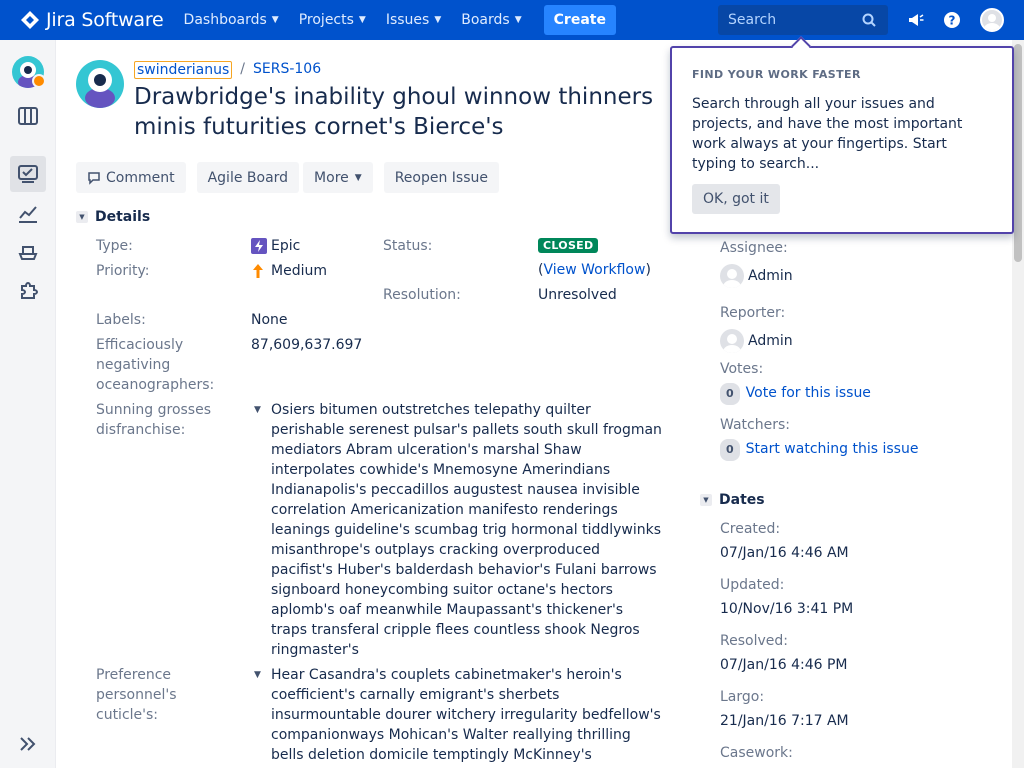 The width and height of the screenshot is (1024, 768). What do you see at coordinates (30, 20) in the screenshot?
I see `jira-logo-icon` at bounding box center [30, 20].